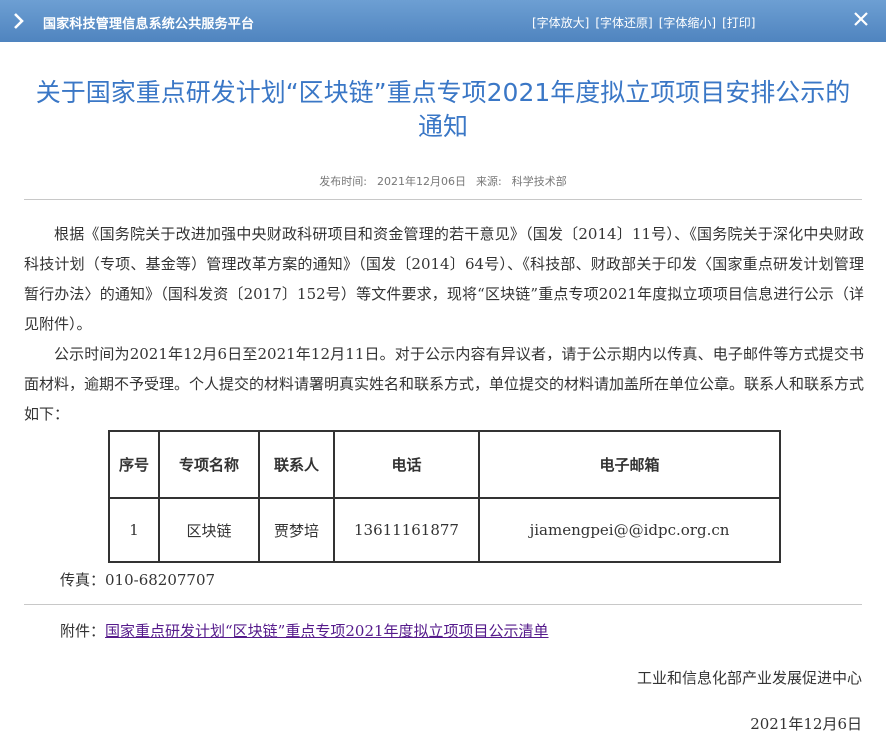  What do you see at coordinates (738, 22) in the screenshot?
I see `print-button: [打印]` at bounding box center [738, 22].